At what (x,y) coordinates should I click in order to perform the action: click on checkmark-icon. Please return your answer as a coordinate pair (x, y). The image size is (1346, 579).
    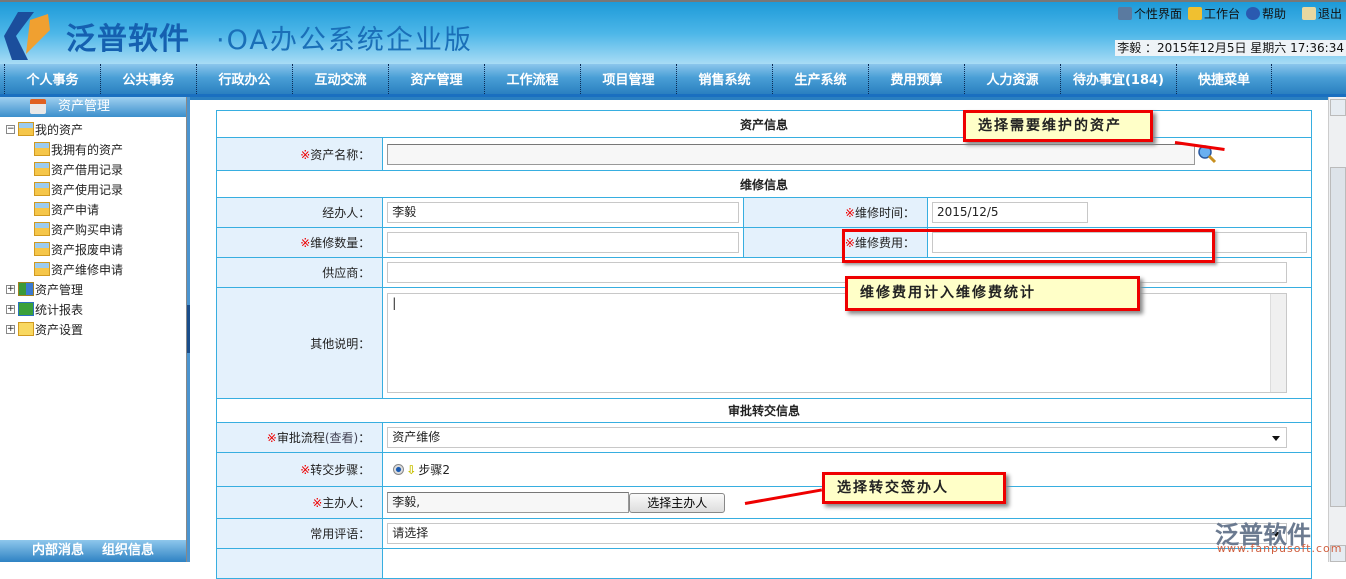
    Looking at the image, I should click on (26, 309).